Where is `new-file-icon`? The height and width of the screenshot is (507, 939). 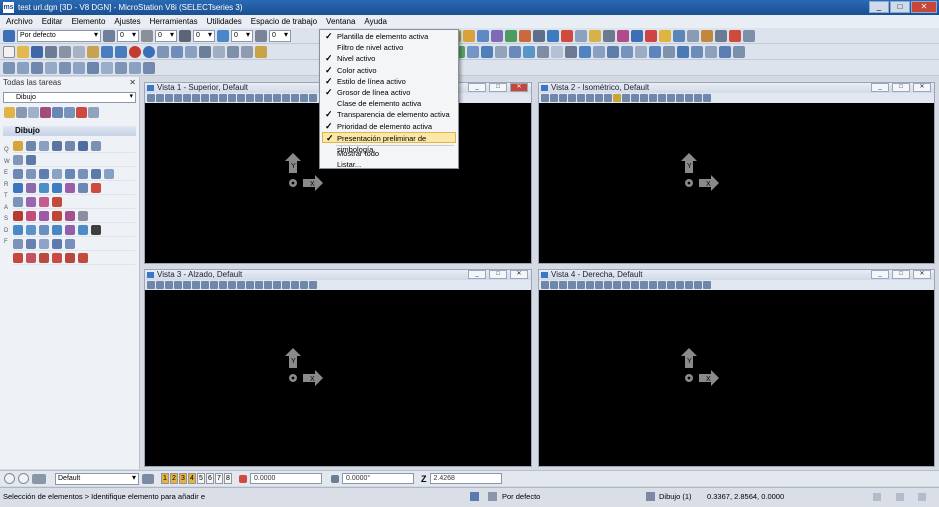
new-file-icon is located at coordinates (9, 51).